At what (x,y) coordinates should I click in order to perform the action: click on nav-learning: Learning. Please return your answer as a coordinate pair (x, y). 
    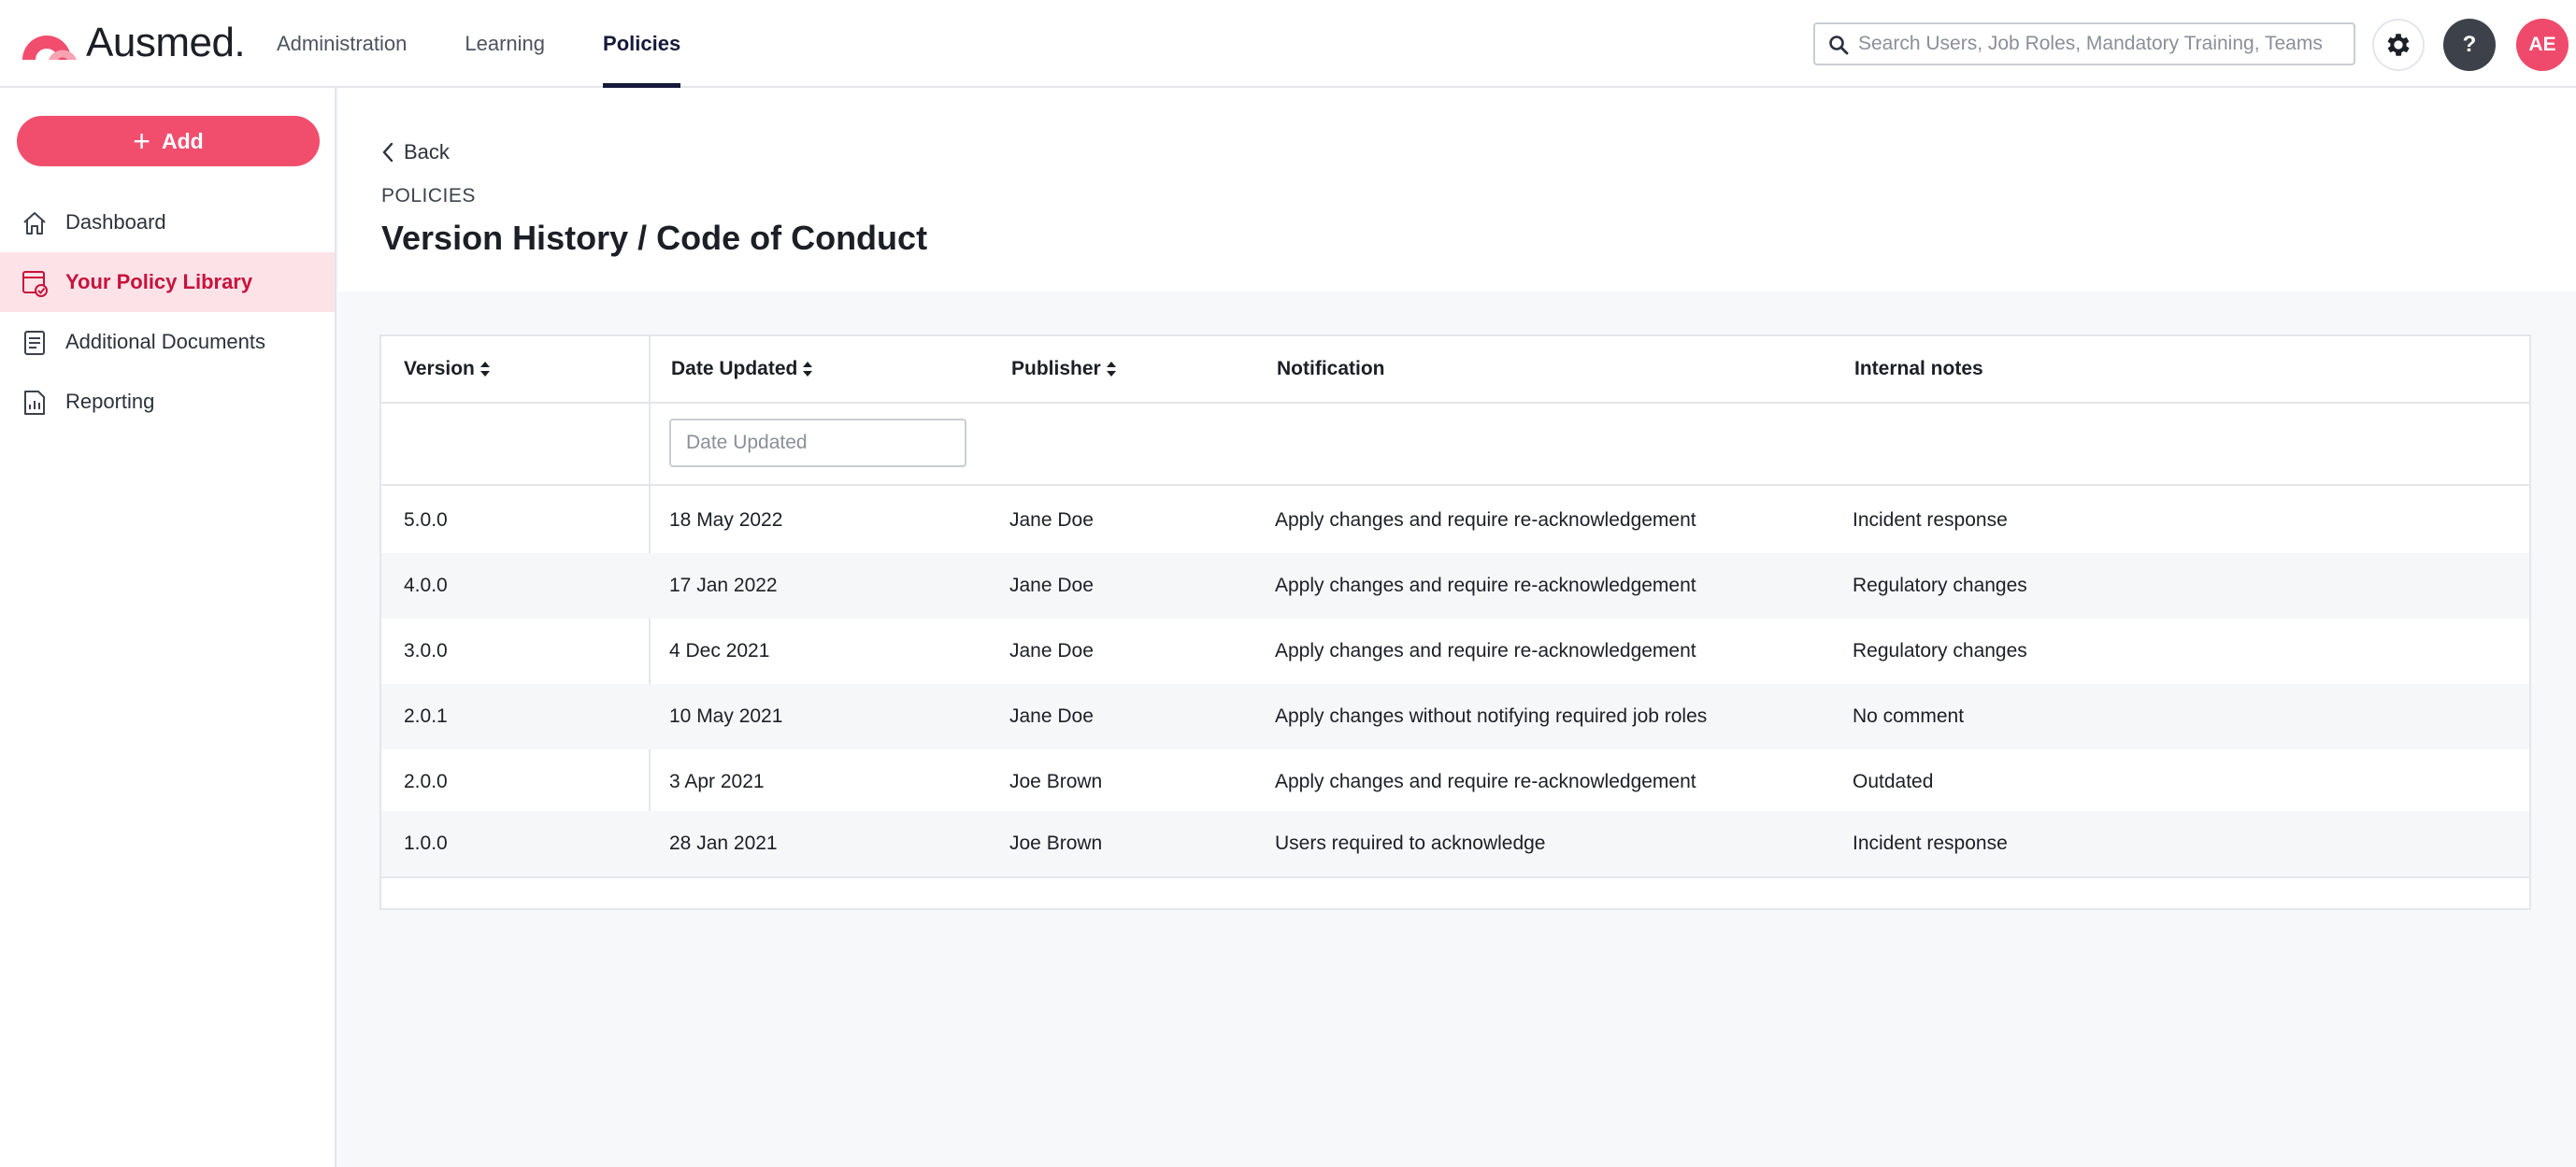
    Looking at the image, I should click on (505, 44).